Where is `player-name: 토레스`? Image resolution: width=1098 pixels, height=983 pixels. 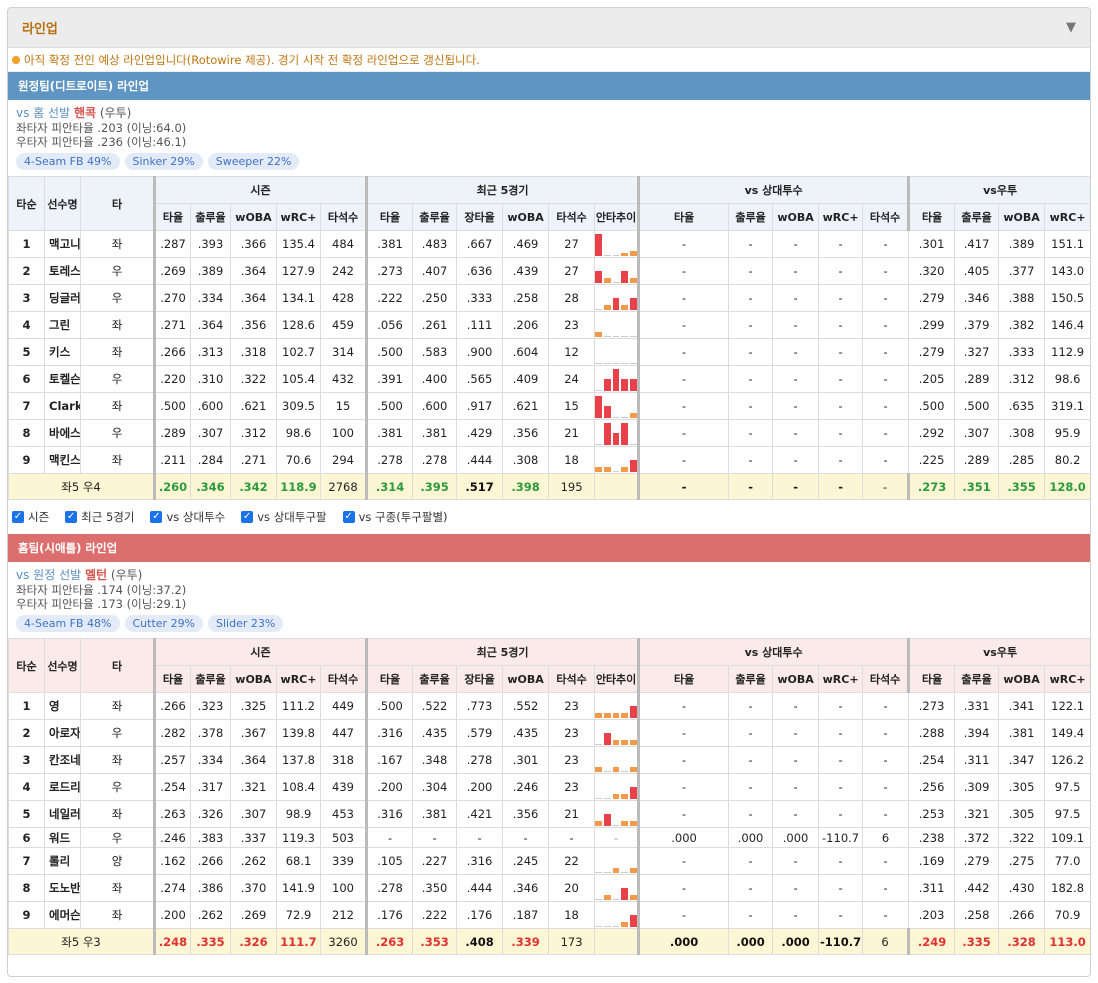
player-name: 토레스 is located at coordinates (62, 271).